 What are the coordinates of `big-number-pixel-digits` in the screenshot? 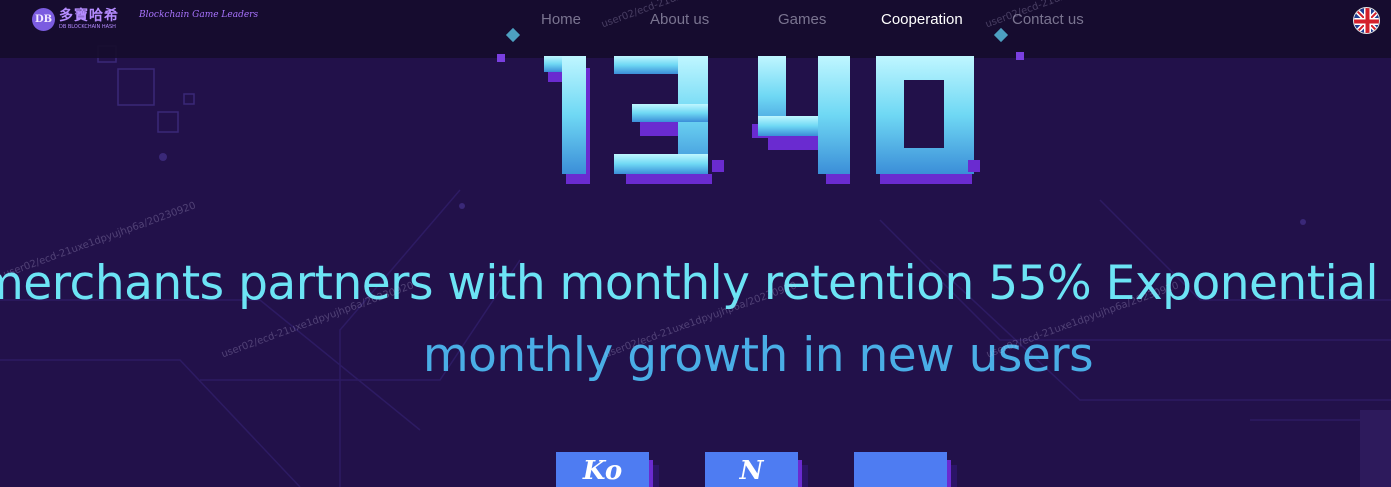 It's located at (762, 120).